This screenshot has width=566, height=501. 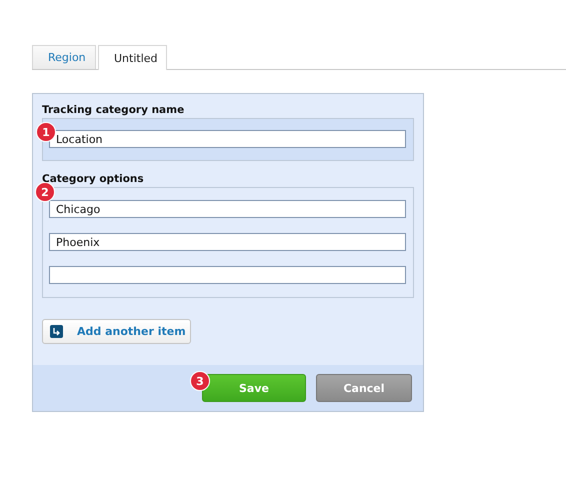 What do you see at coordinates (200, 381) in the screenshot?
I see `step-marker: 3` at bounding box center [200, 381].